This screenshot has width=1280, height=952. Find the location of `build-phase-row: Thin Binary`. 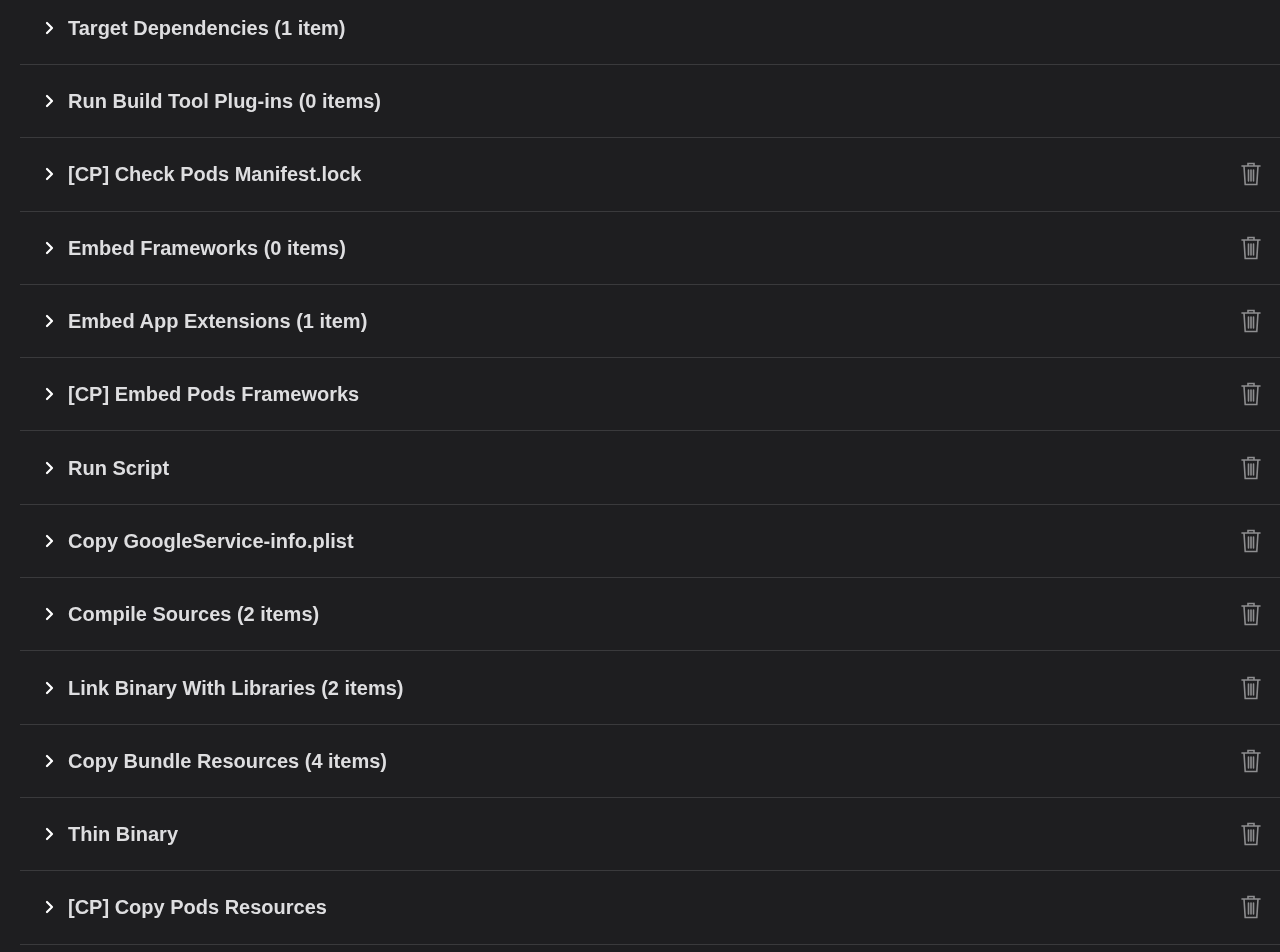

build-phase-row: Thin Binary is located at coordinates (650, 834).